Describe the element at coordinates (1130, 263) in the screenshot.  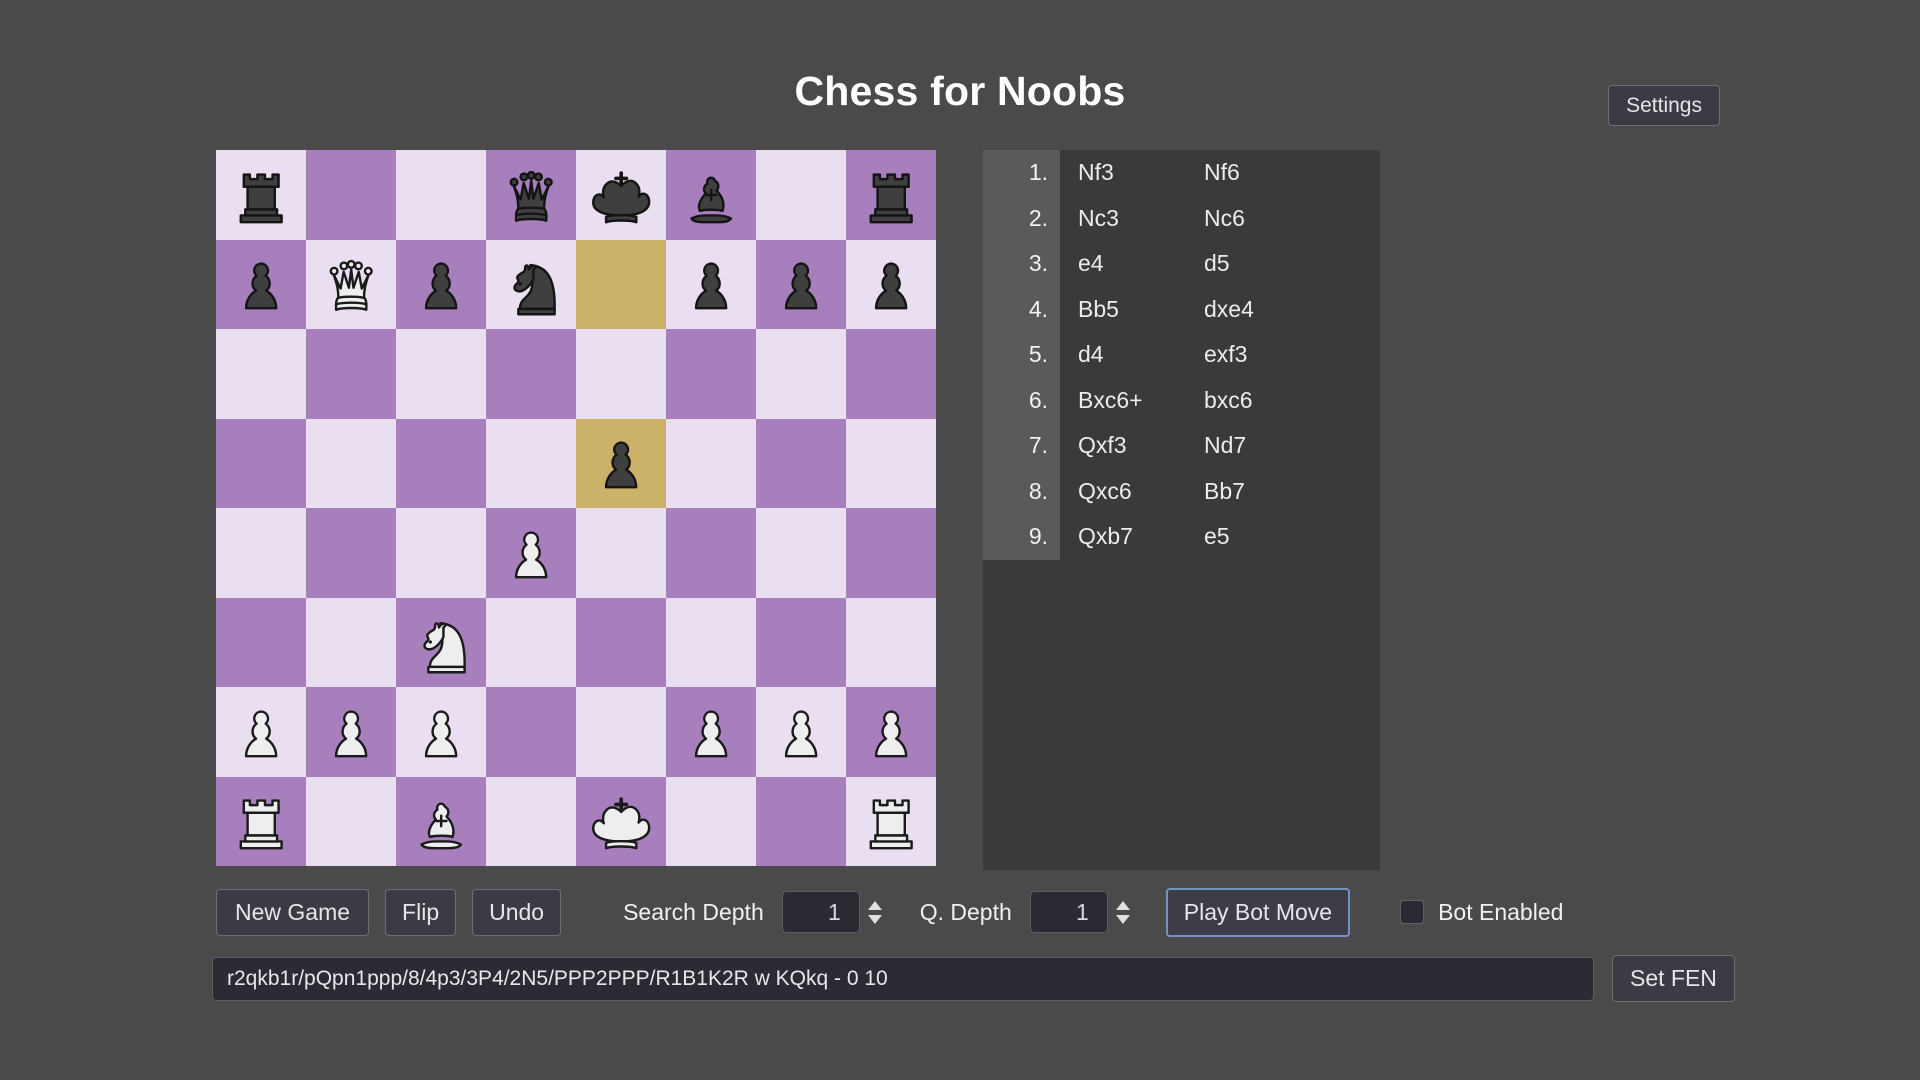
I see `move-white: e4` at that location.